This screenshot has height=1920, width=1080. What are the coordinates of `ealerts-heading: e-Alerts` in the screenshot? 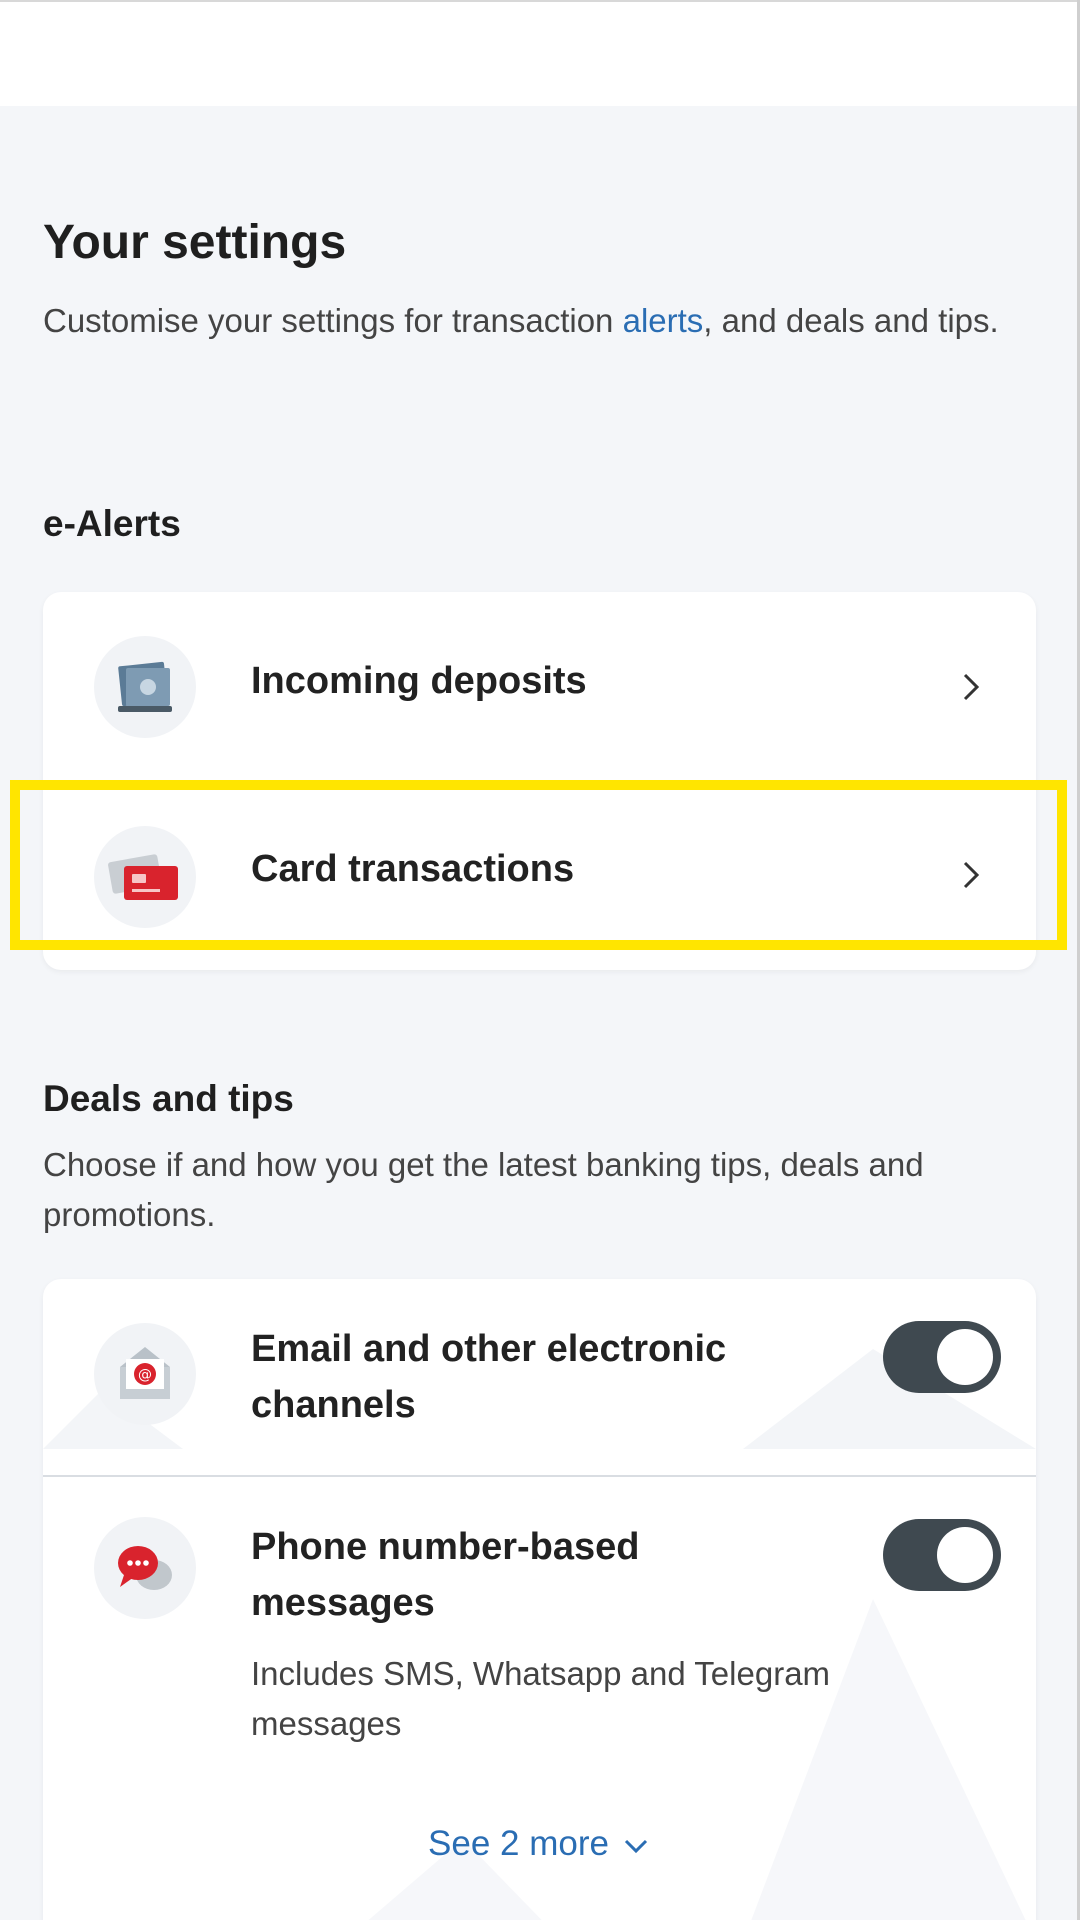 It's located at (112, 523).